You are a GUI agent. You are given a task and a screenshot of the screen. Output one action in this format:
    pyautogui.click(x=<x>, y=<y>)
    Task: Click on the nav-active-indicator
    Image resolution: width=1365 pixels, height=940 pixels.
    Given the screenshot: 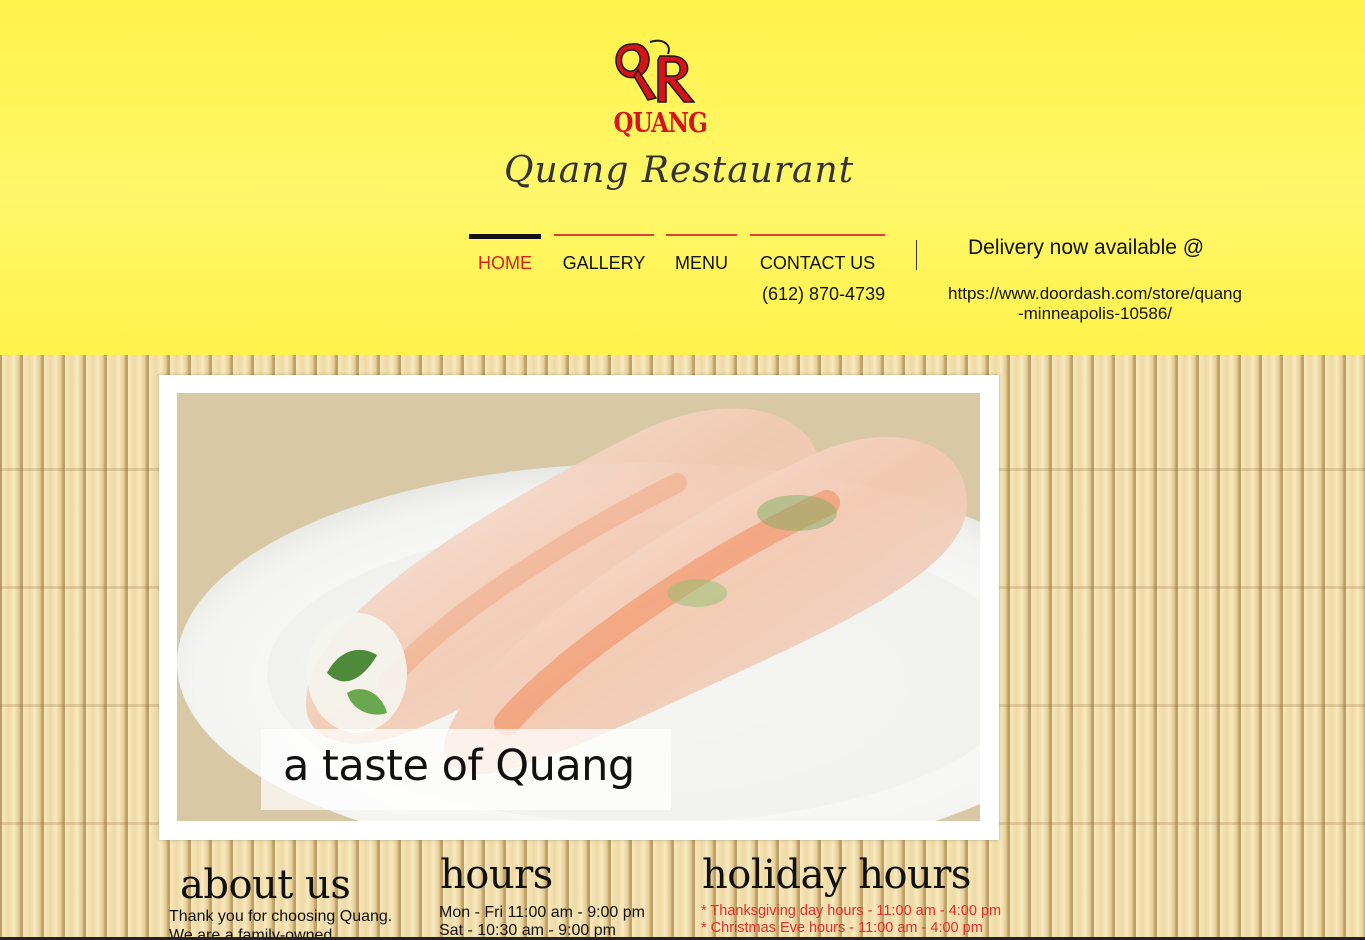 What is the action you would take?
    pyautogui.click(x=505, y=236)
    